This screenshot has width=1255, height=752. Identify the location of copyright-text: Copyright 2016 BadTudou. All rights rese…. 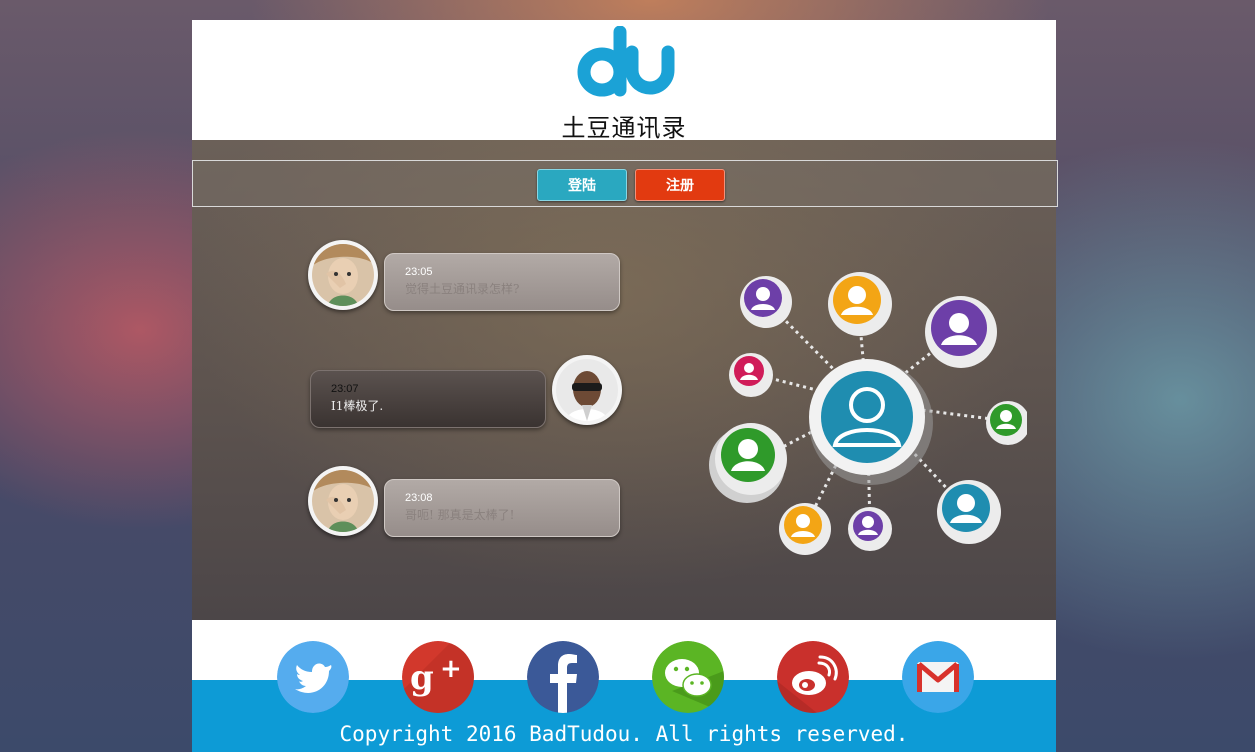
(624, 734).